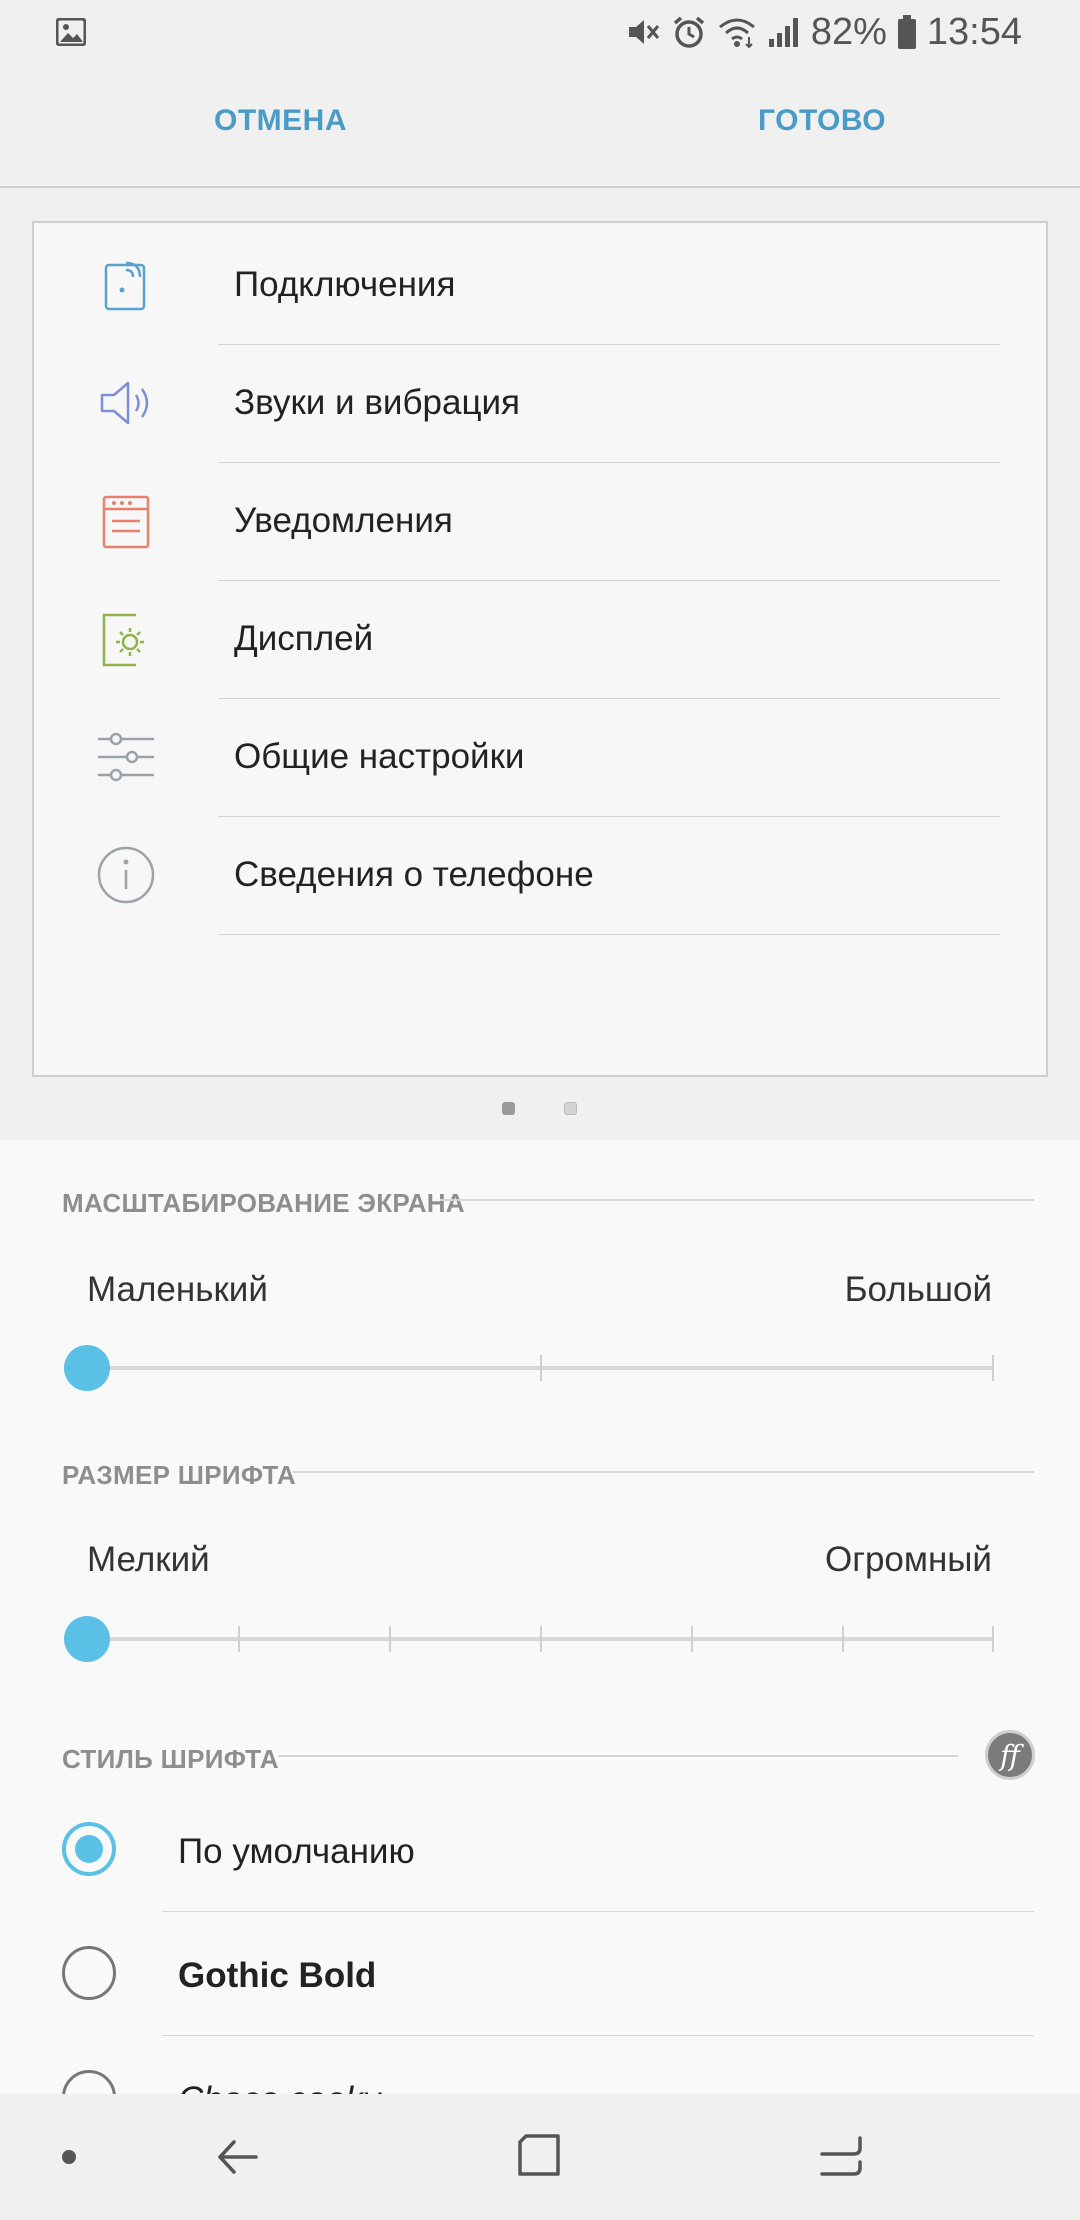 The image size is (1080, 2220). What do you see at coordinates (974, 31) in the screenshot?
I see `clock: 13:54` at bounding box center [974, 31].